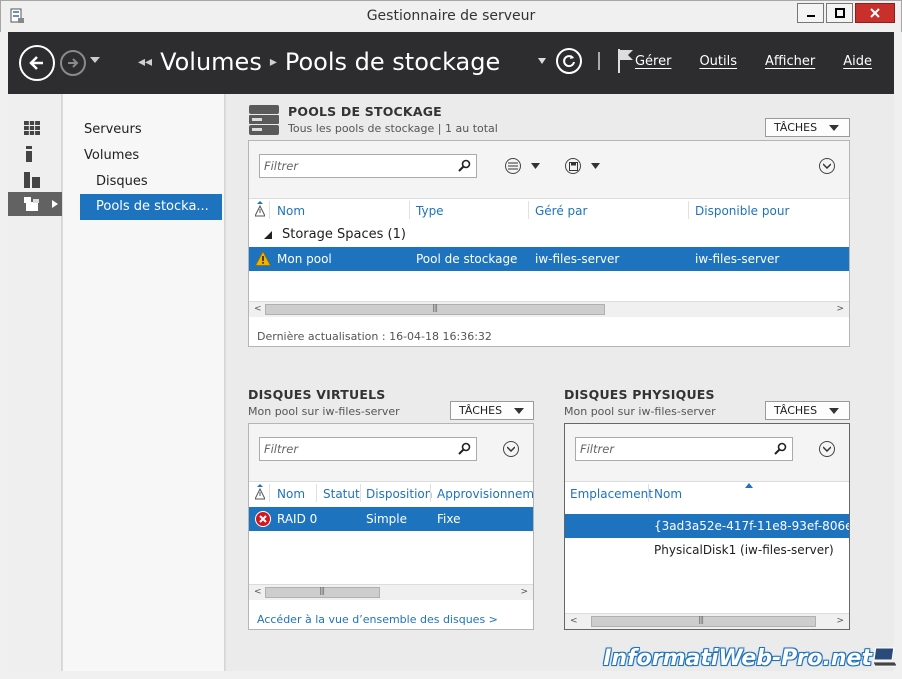 Image resolution: width=902 pixels, height=679 pixels. What do you see at coordinates (749, 485) in the screenshot?
I see `sort-ascending-icon` at bounding box center [749, 485].